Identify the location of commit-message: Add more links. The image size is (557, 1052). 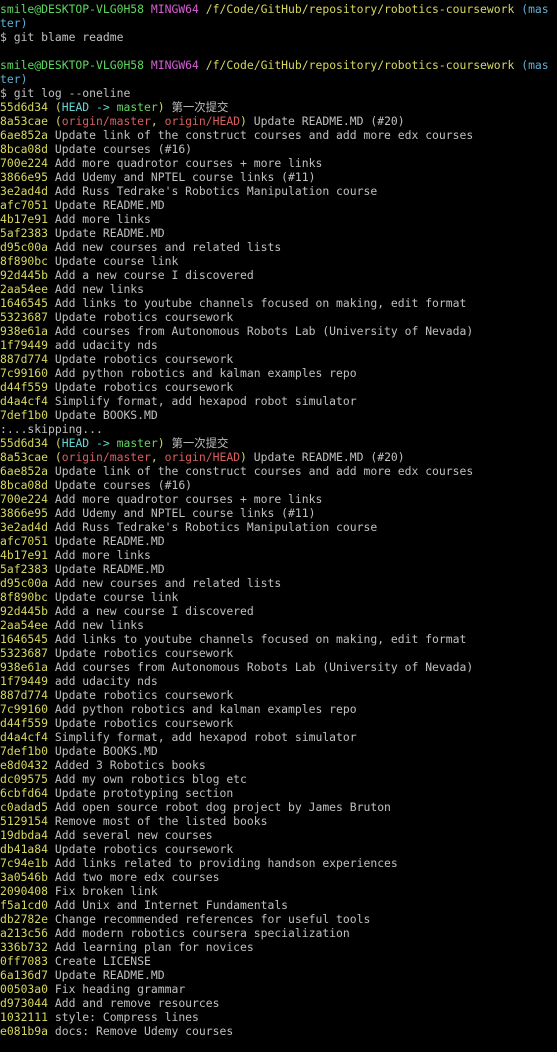
(102, 219).